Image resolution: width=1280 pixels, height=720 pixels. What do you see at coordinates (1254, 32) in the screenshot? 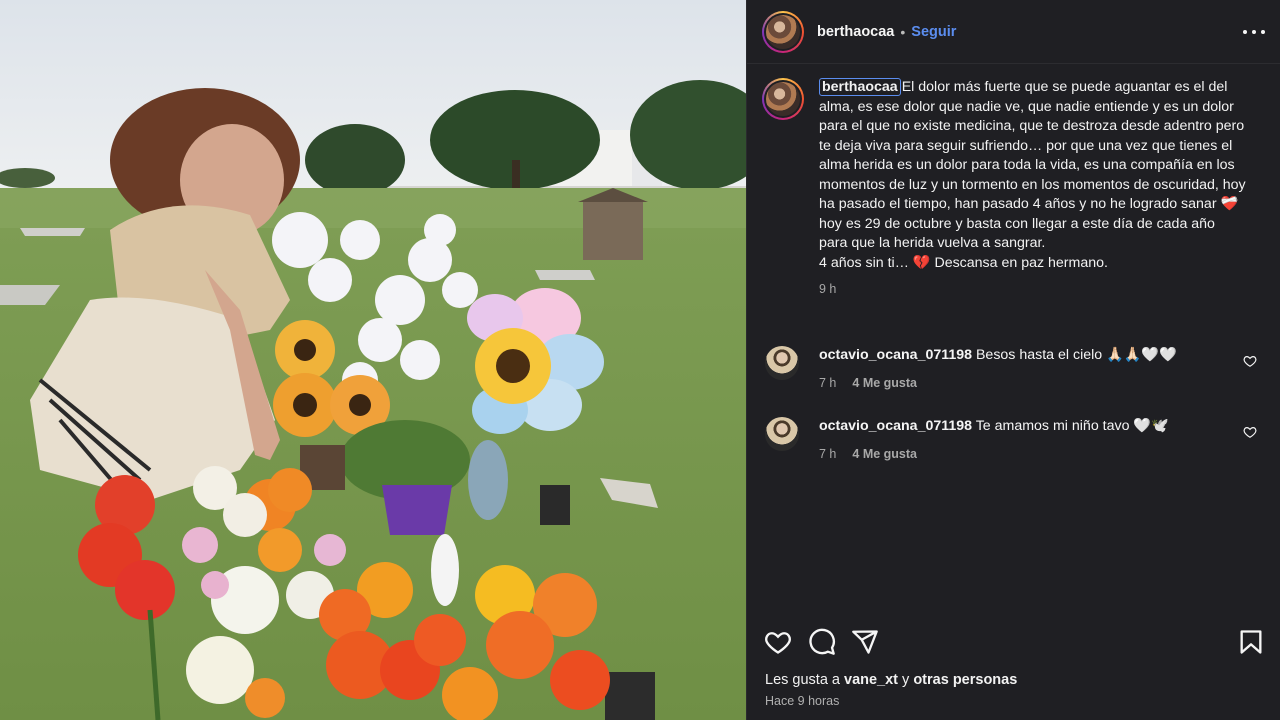
I see `more-options-icon` at bounding box center [1254, 32].